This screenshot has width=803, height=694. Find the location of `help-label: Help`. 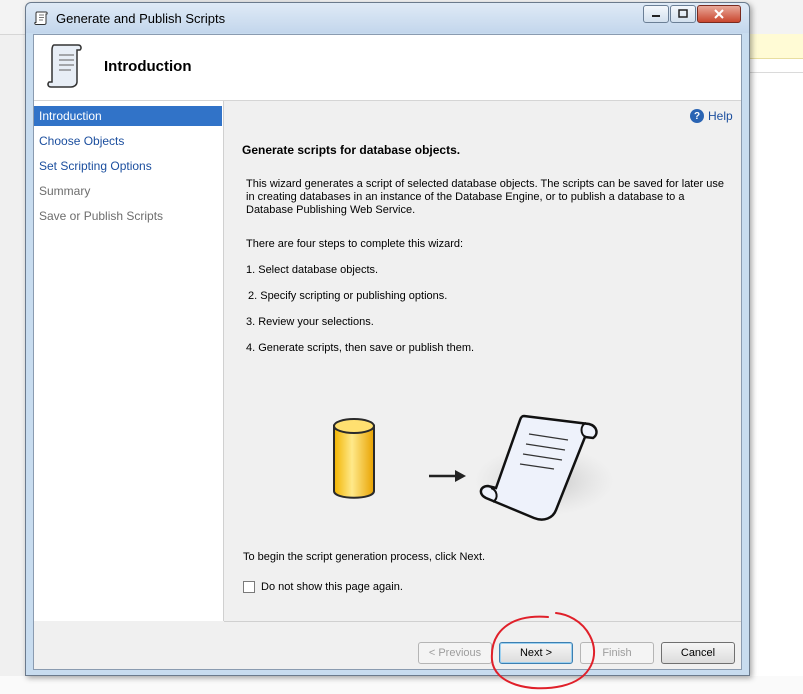

help-label: Help is located at coordinates (720, 116).